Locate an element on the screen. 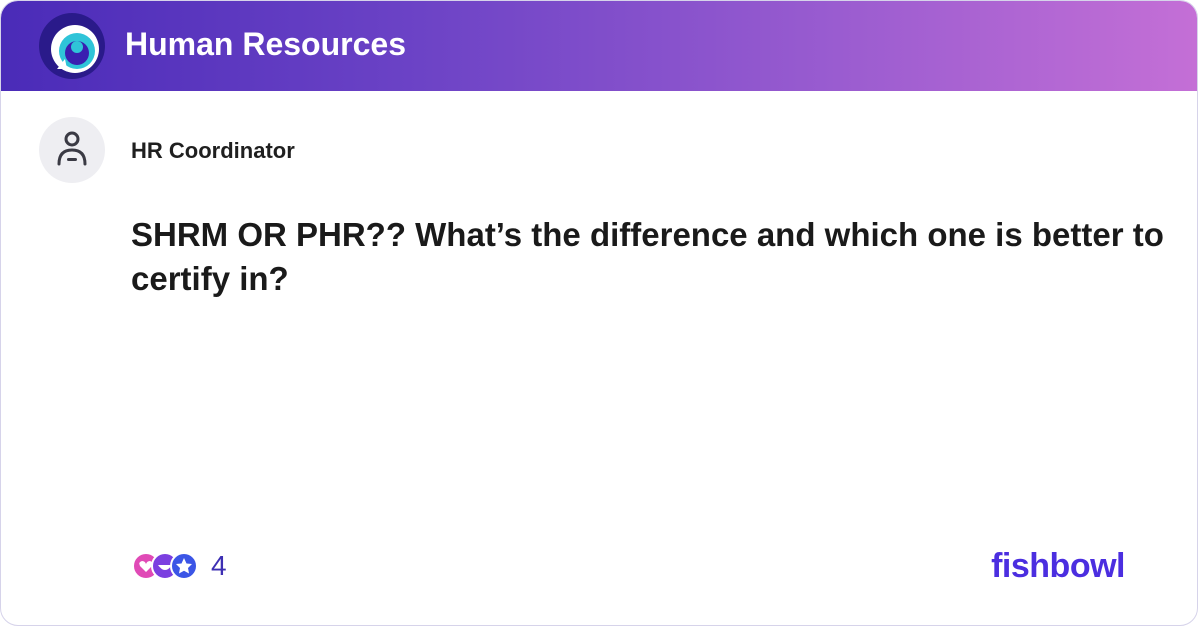 This screenshot has width=1200, height=628. fishbowl-logo: fishbowl is located at coordinates (1058, 566).